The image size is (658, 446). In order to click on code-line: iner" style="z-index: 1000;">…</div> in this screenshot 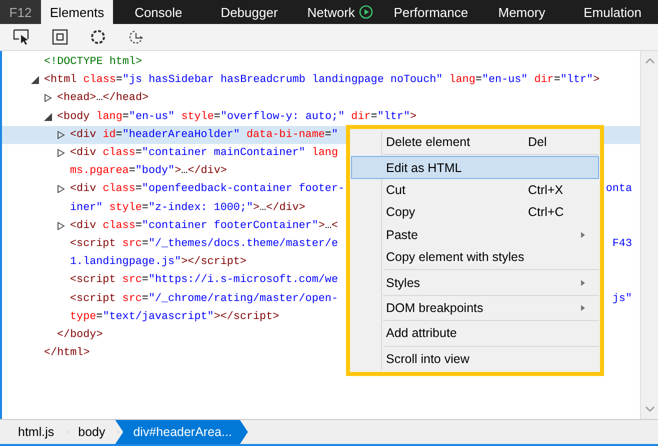, I will do `click(188, 208)`.